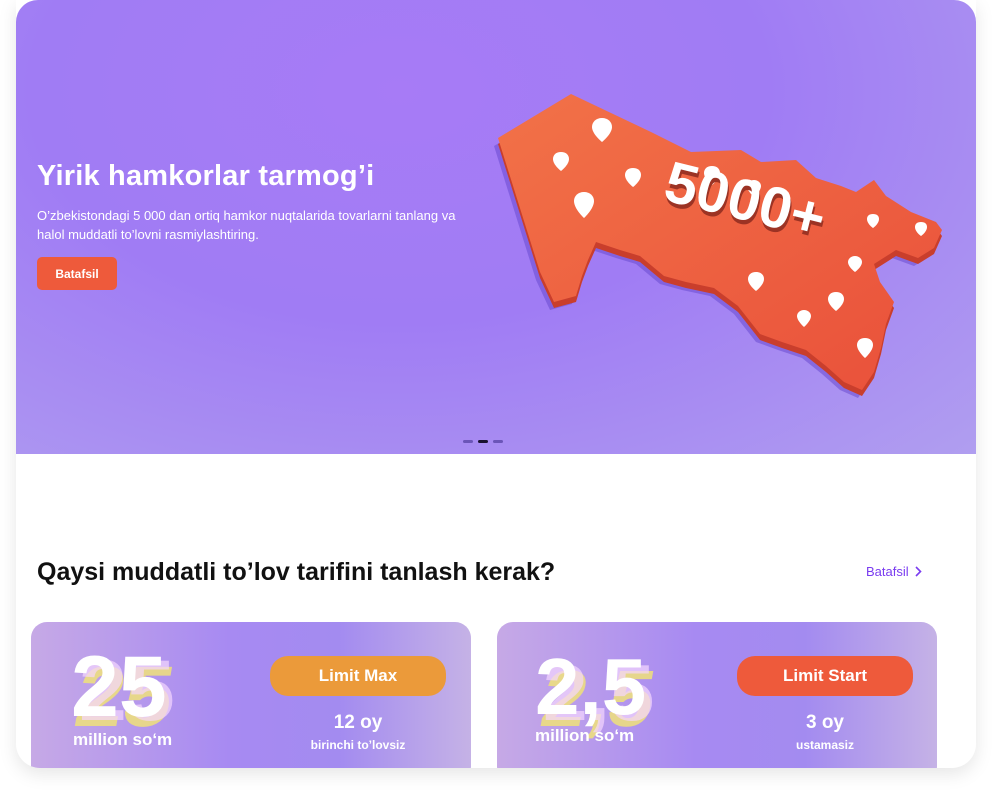 This screenshot has height=804, width=992. I want to click on section-details-link: Batafsil, so click(894, 571).